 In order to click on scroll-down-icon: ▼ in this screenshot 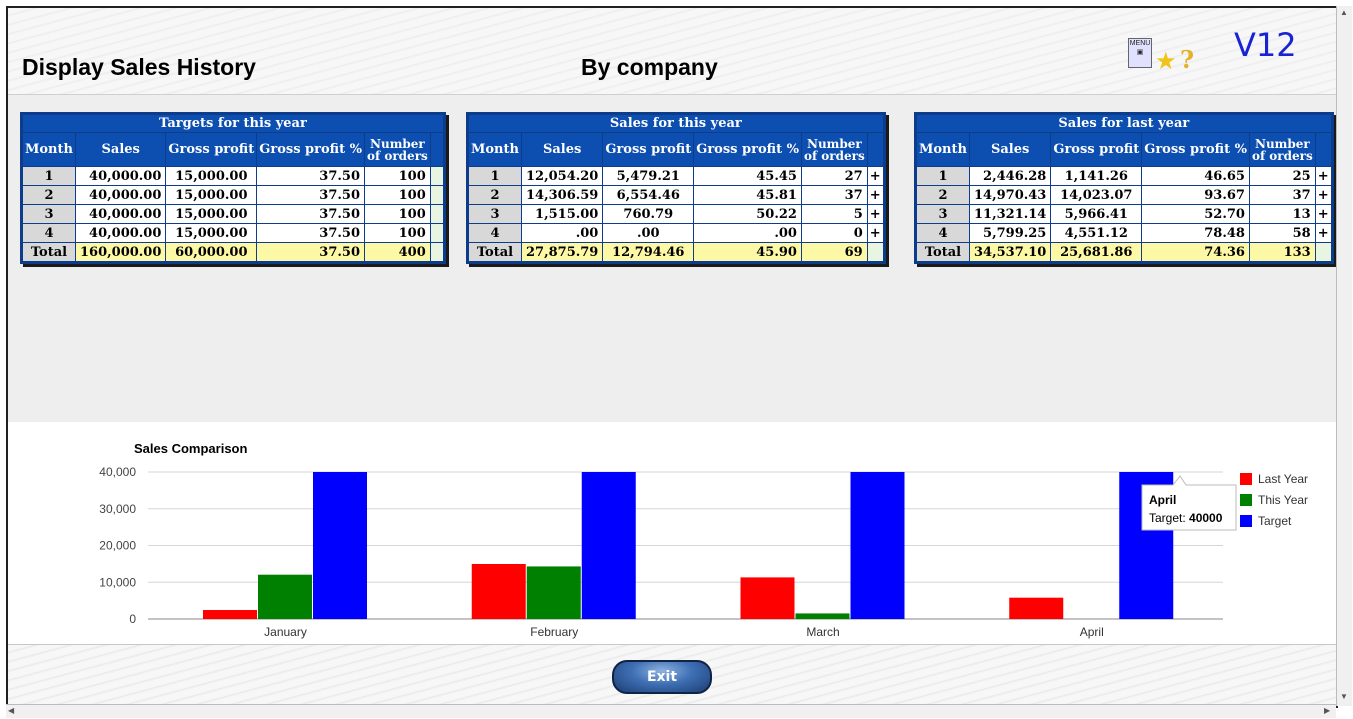, I will do `click(1344, 696)`.